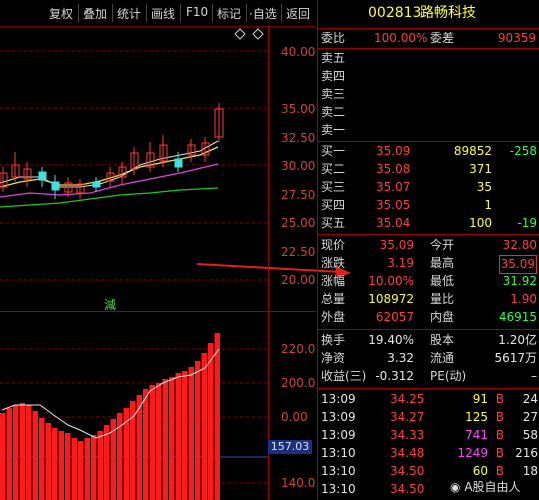 The height and width of the screenshot is (500, 539). Describe the element at coordinates (428, 281) in the screenshot. I see `stat-row: 涨幅 10.00% 最低 31.92` at that location.